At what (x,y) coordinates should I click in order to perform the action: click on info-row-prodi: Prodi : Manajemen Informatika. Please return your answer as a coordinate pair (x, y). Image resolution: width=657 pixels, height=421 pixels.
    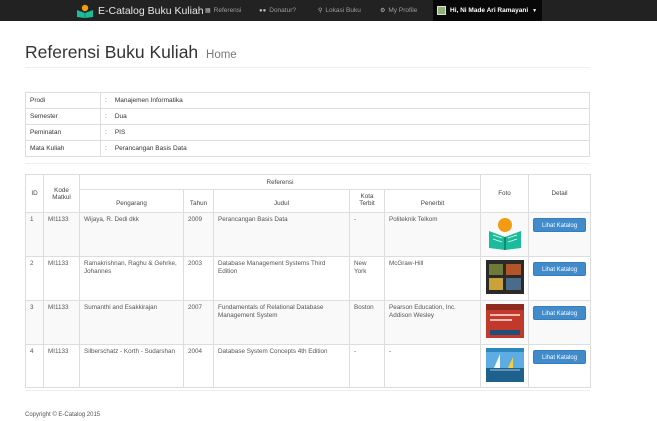
    Looking at the image, I should click on (307, 100).